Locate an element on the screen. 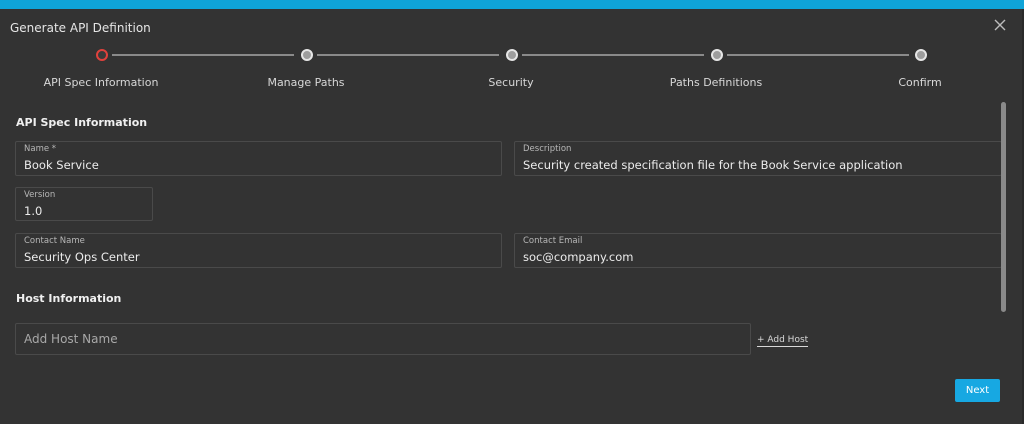 This screenshot has height=428, width=1024. host-section-title: Host Information is located at coordinates (69, 298).